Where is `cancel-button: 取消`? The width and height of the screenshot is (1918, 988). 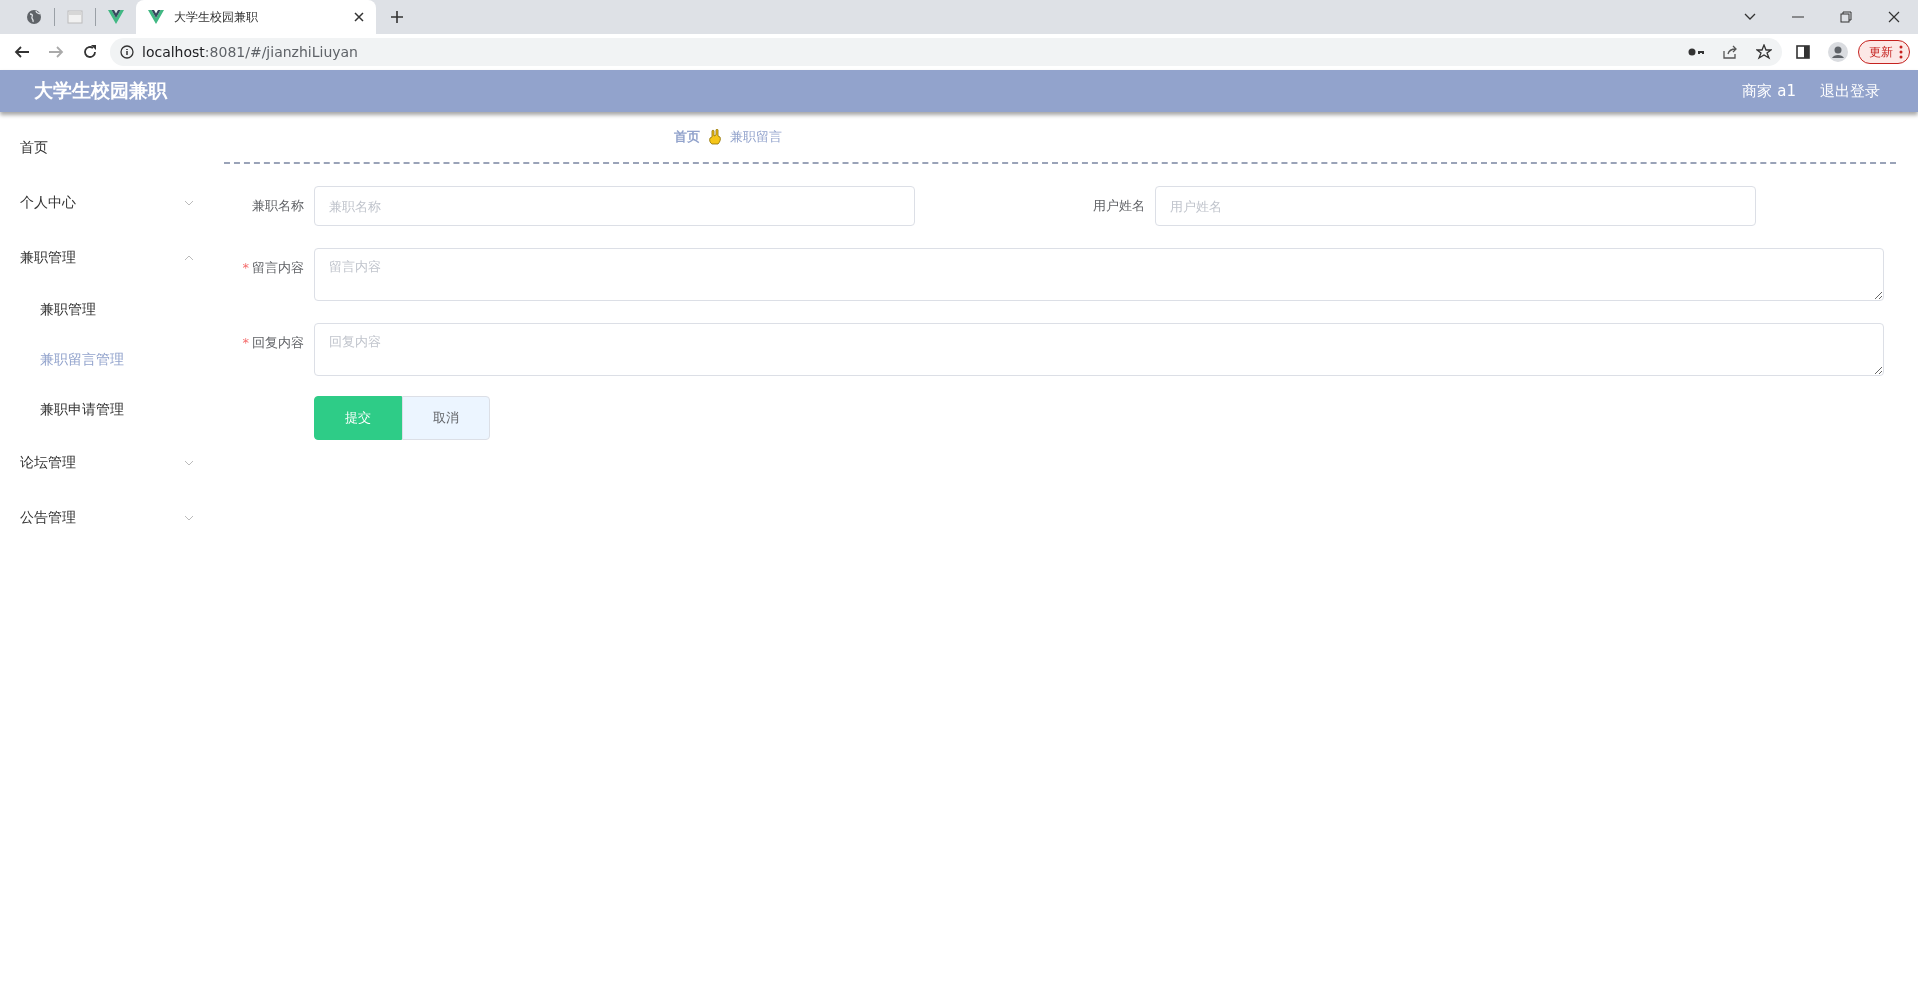 cancel-button: 取消 is located at coordinates (446, 418).